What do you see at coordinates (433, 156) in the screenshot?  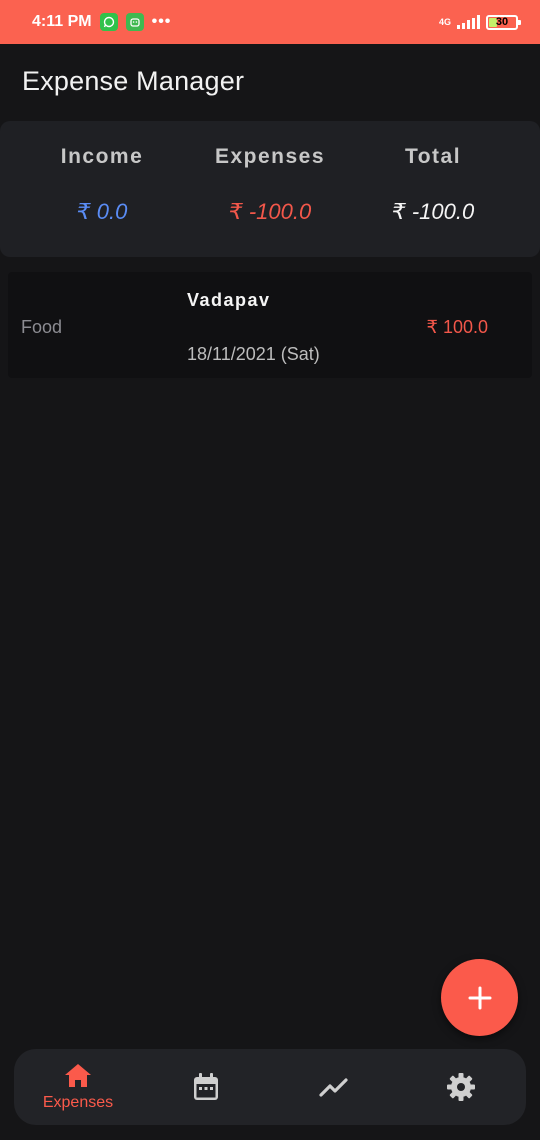 I see `total-label: Total` at bounding box center [433, 156].